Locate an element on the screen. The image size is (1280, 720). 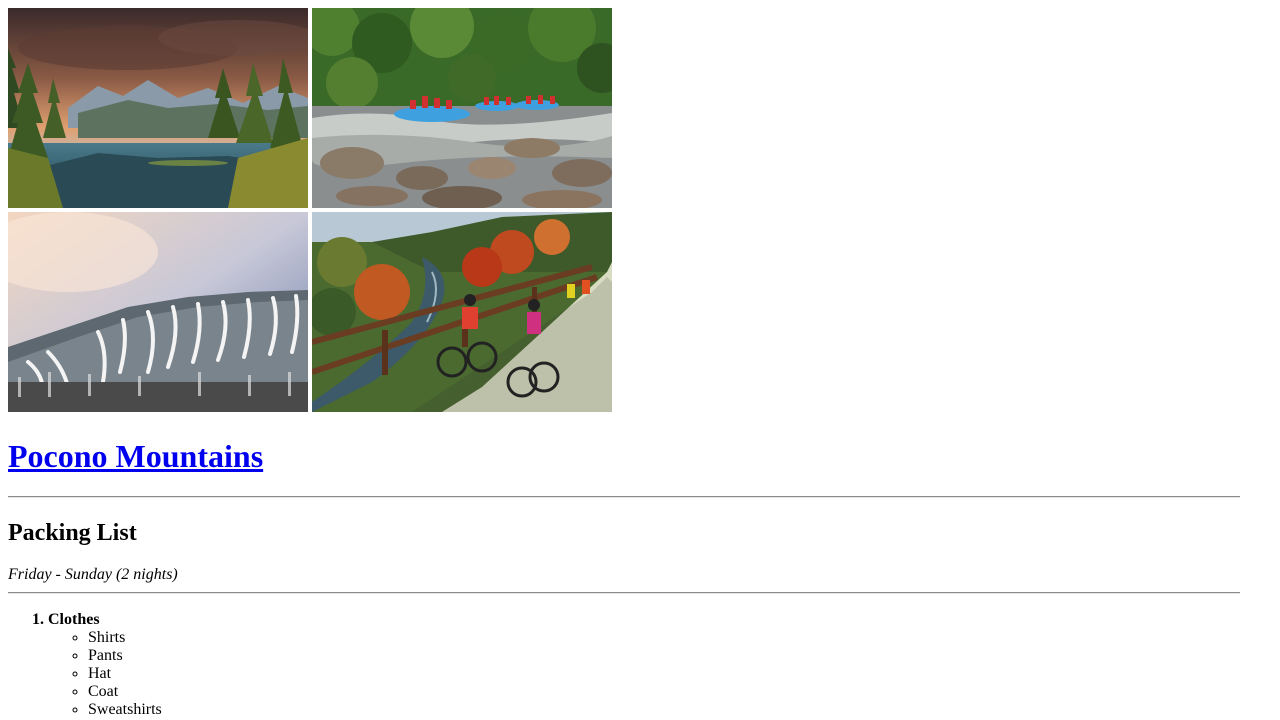
section-heading: Packing List is located at coordinates (72, 533).